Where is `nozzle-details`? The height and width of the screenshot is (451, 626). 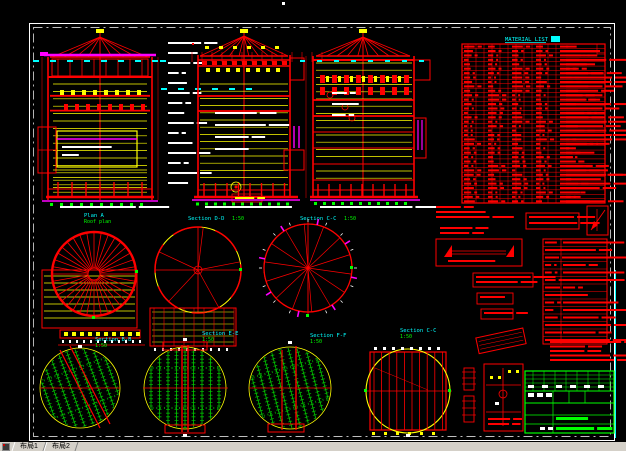 nozzle-details is located at coordinates (469, 395).